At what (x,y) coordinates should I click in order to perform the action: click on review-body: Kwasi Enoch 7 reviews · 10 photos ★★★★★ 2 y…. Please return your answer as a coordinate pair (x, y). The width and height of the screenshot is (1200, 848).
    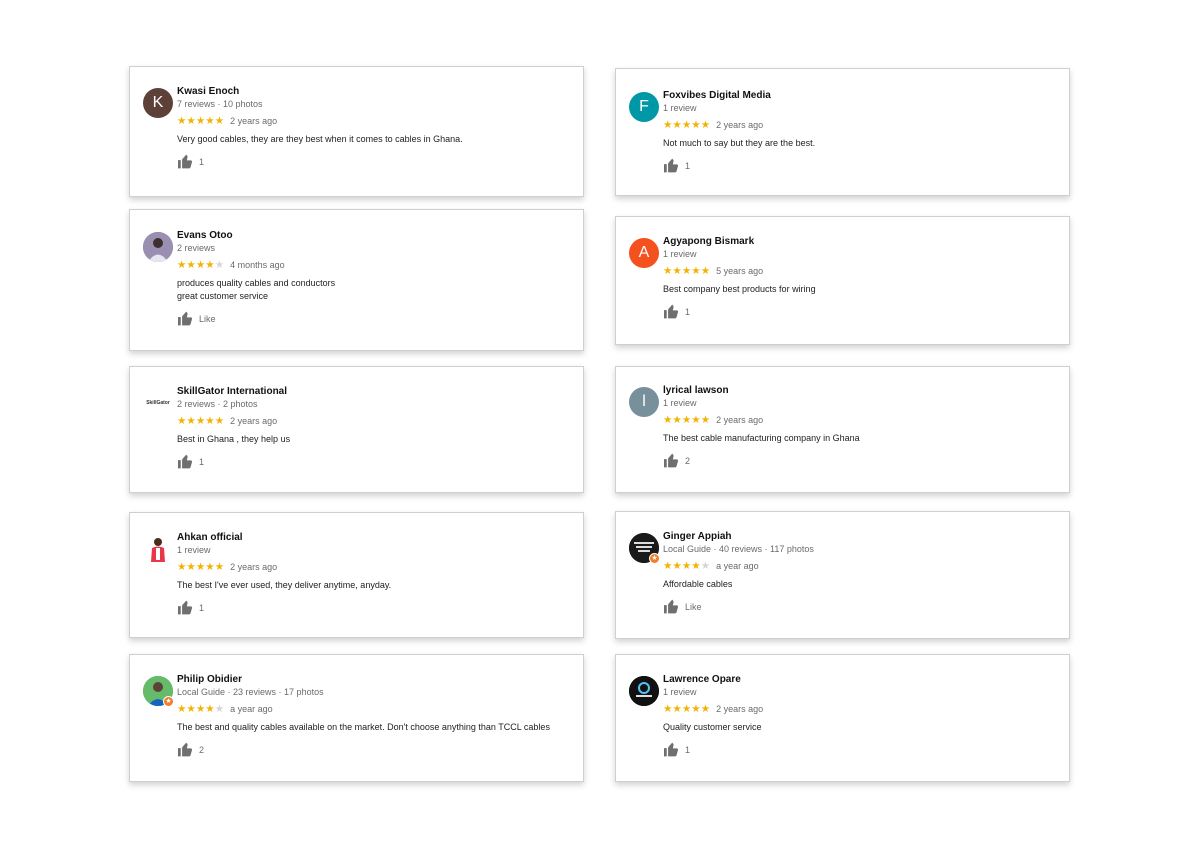
    Looking at the image, I should click on (375, 127).